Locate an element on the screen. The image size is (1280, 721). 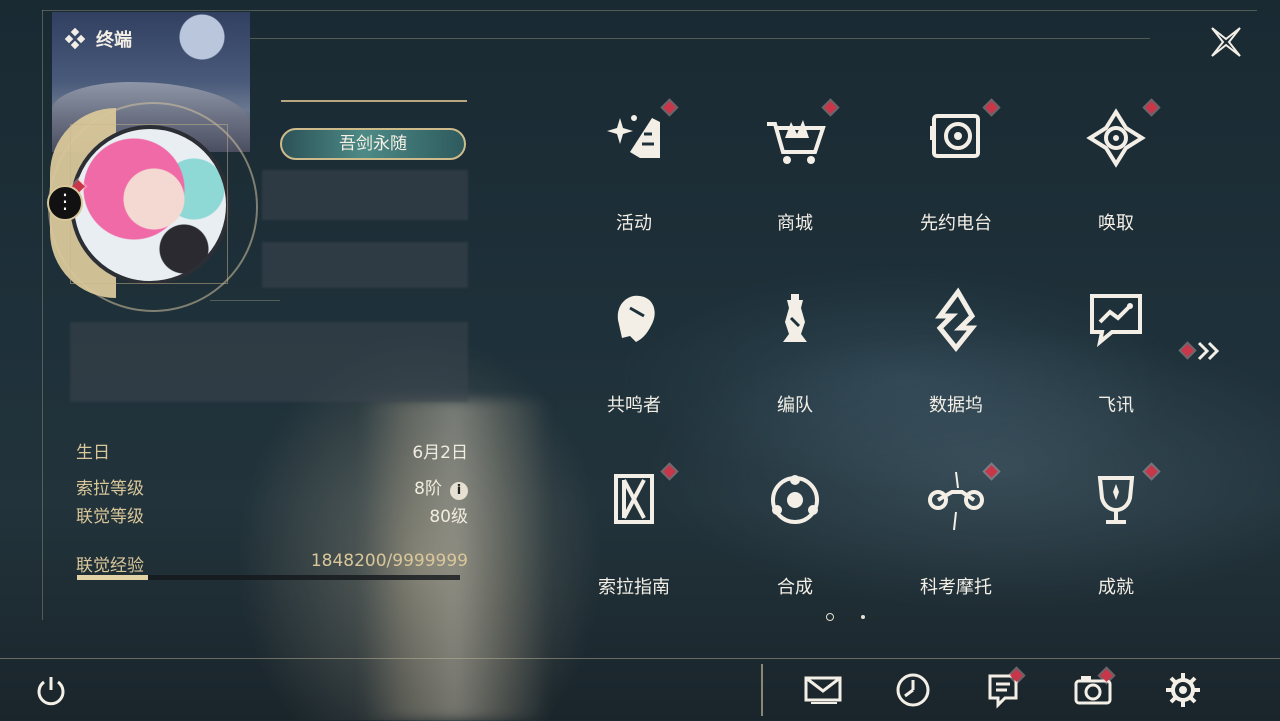
menu-item-achievements: 成就 is located at coordinates (1116, 541).